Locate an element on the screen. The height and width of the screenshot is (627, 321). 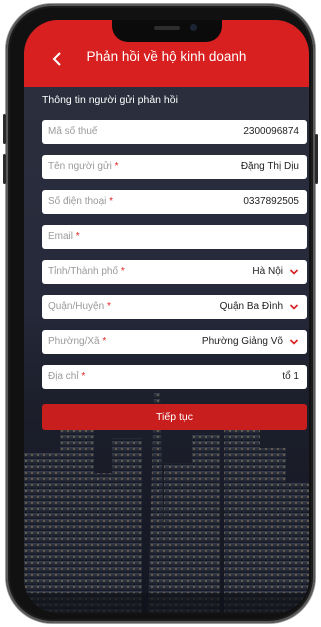
tax-code-label: Mã số thuế is located at coordinates (73, 131).